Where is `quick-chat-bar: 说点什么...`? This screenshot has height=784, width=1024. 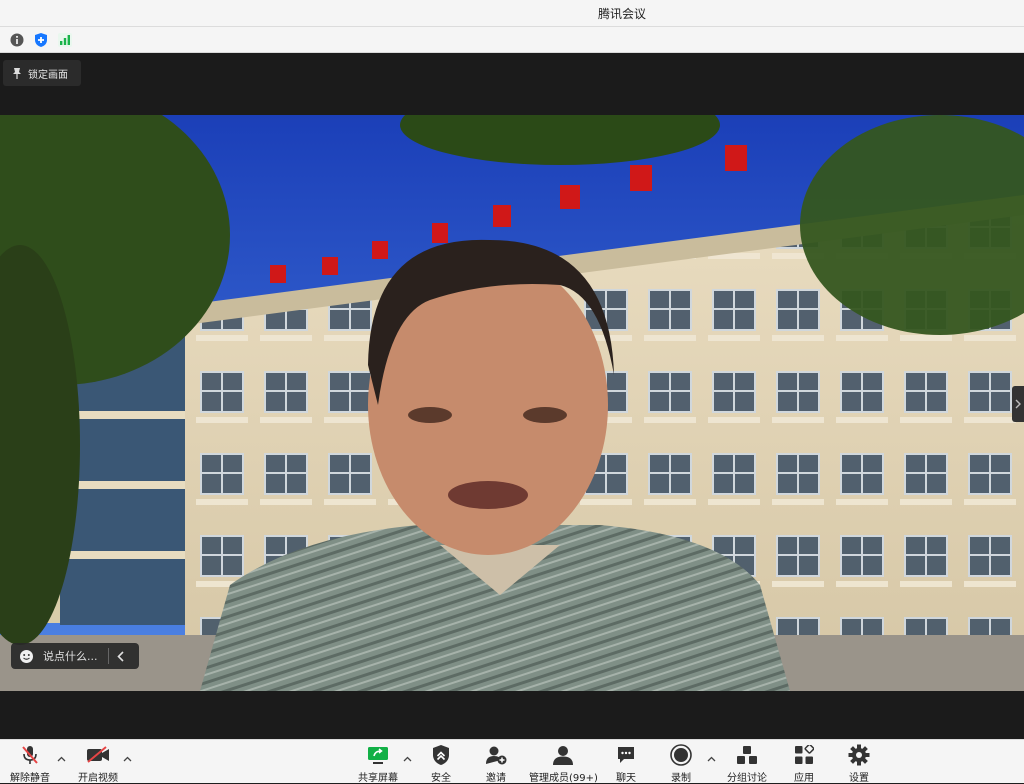
quick-chat-bar: 说点什么... is located at coordinates (75, 656).